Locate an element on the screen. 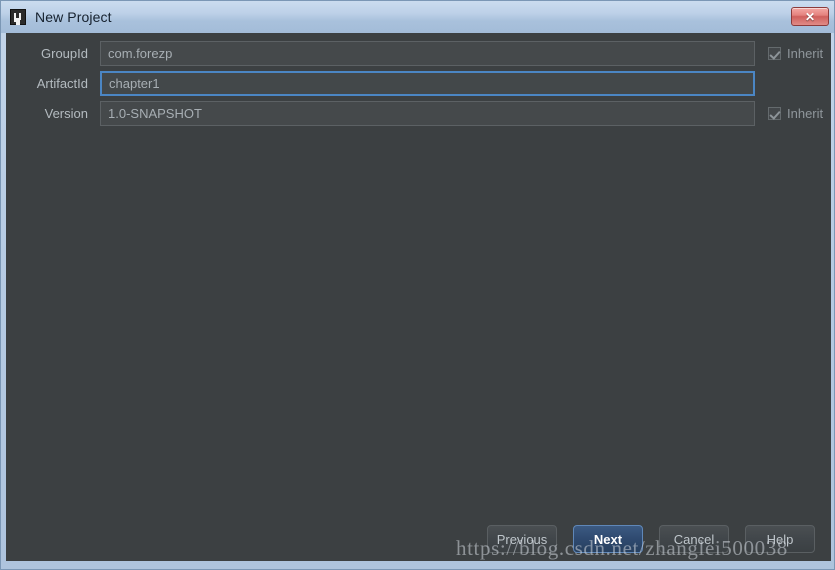 The width and height of the screenshot is (835, 570). version-inherit-label: Inherit is located at coordinates (805, 113).